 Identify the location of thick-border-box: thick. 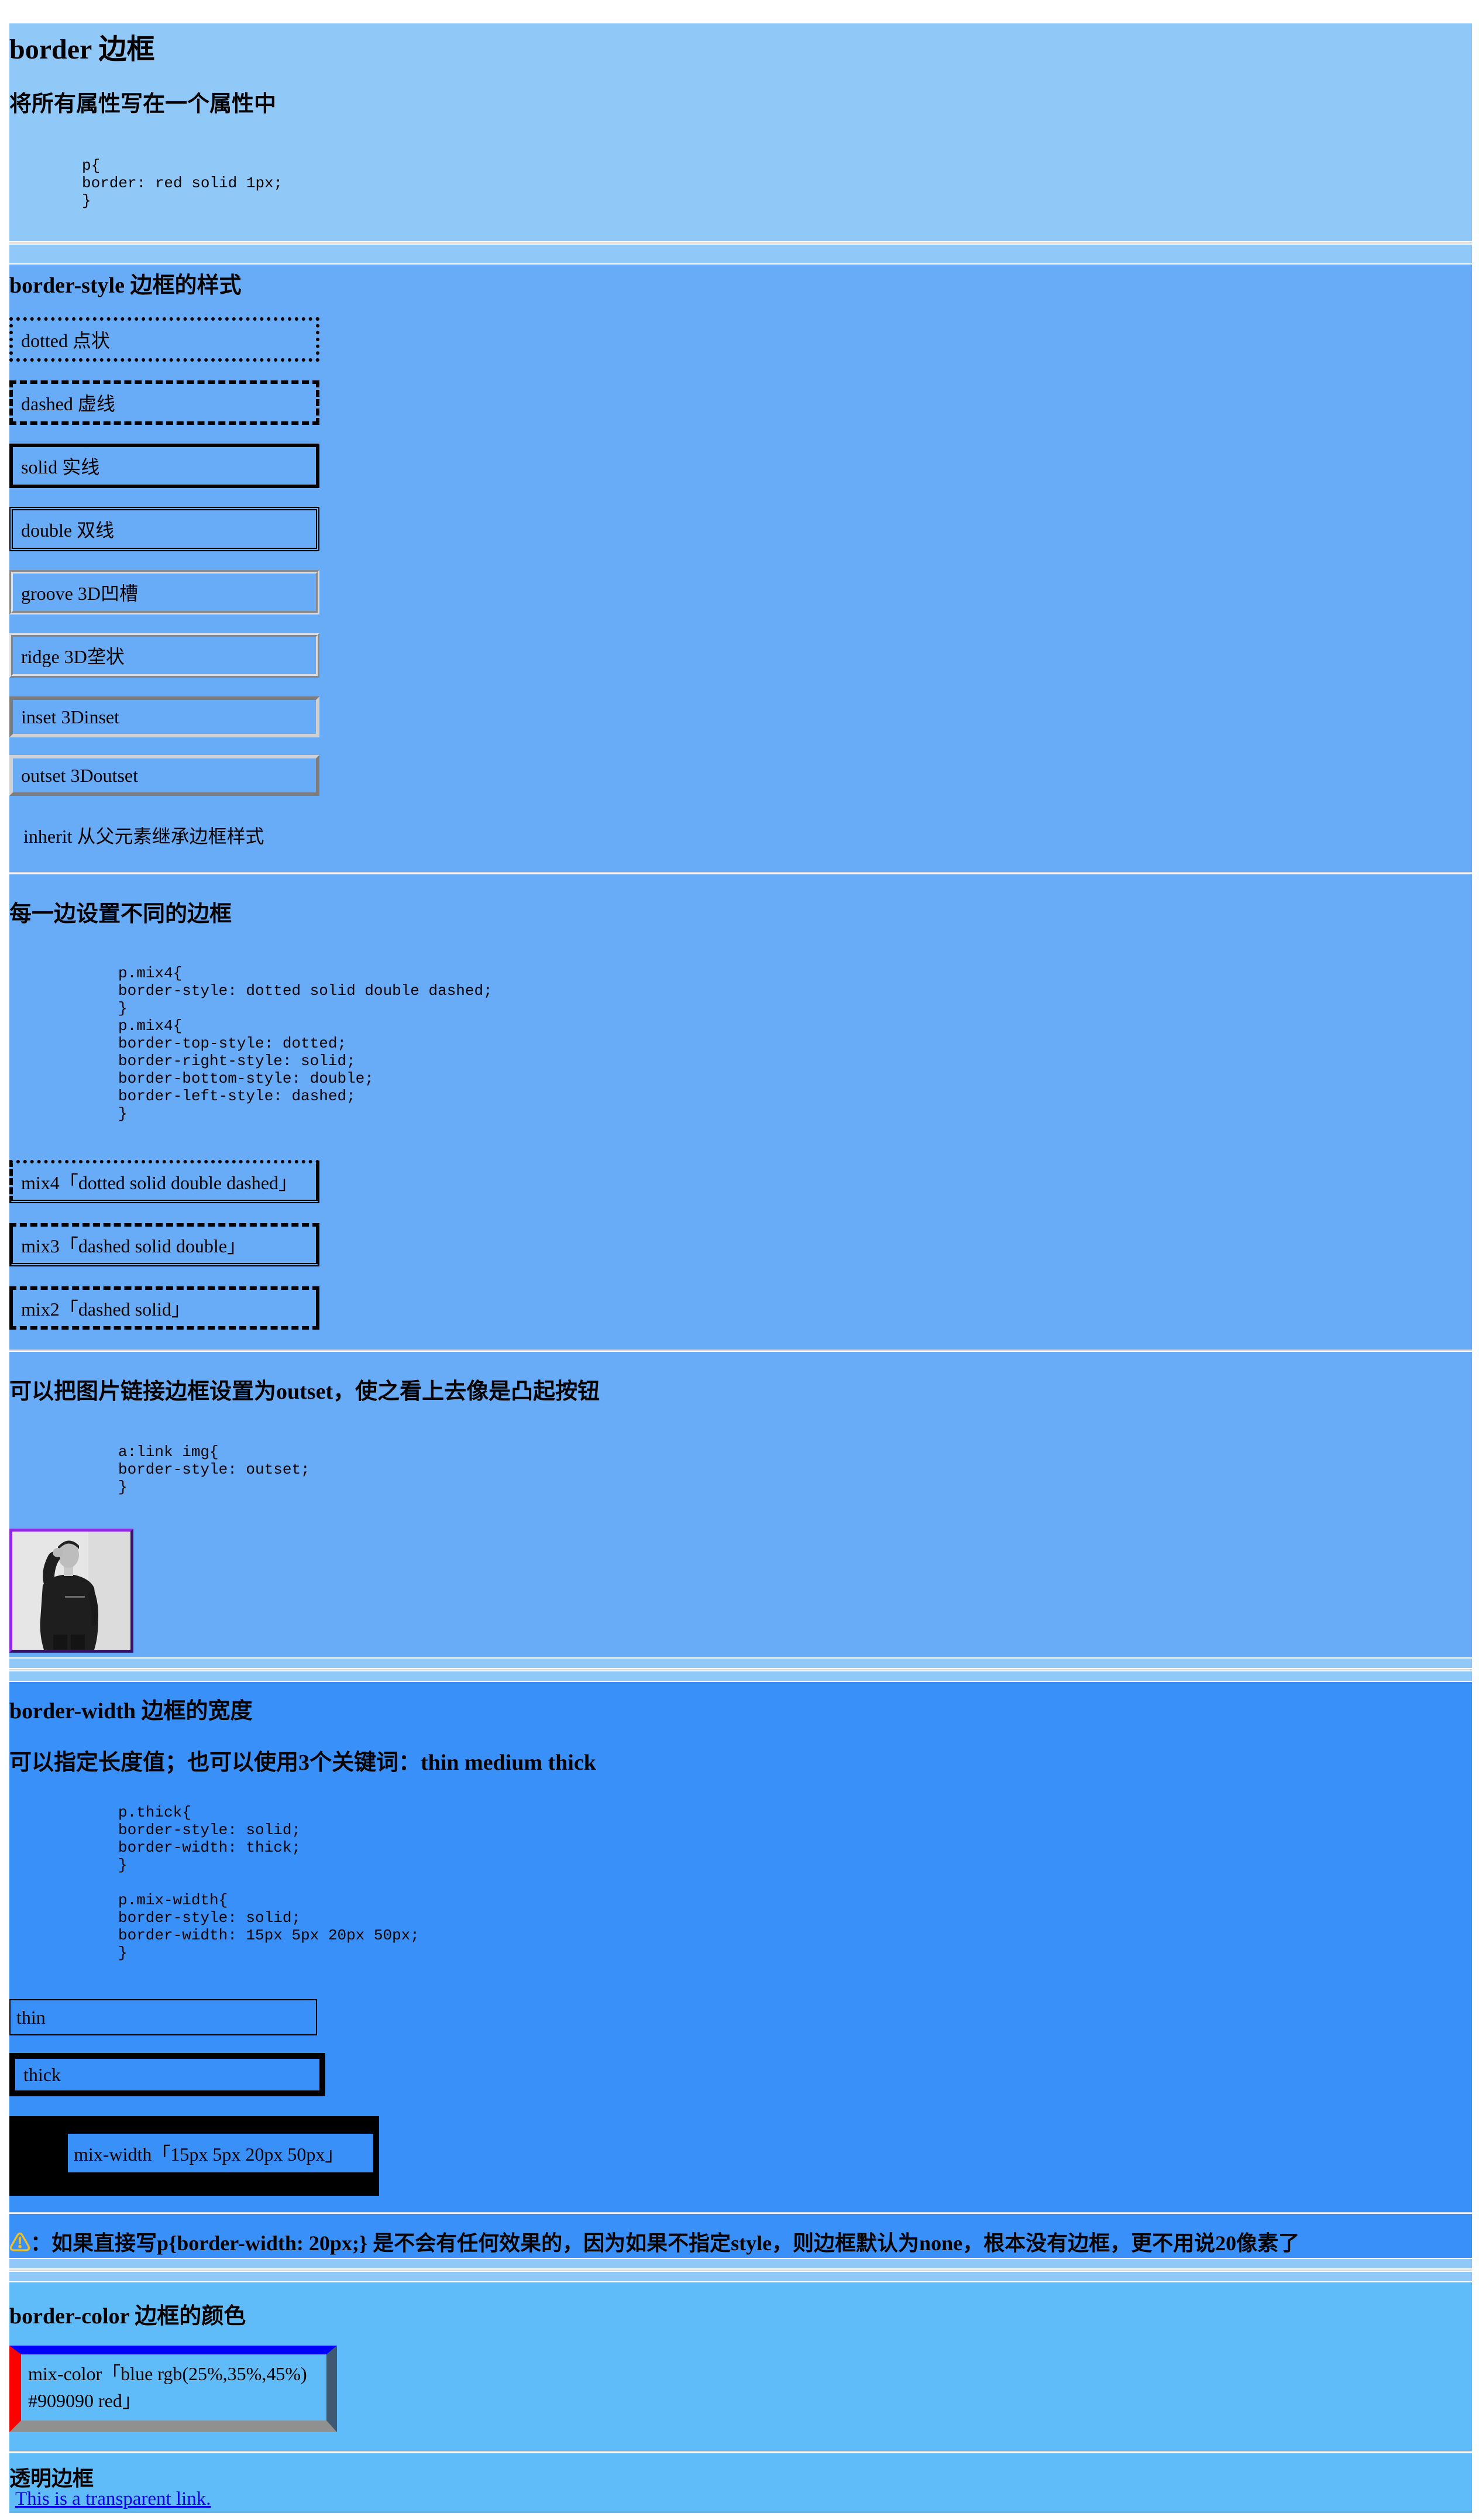
(167, 2074).